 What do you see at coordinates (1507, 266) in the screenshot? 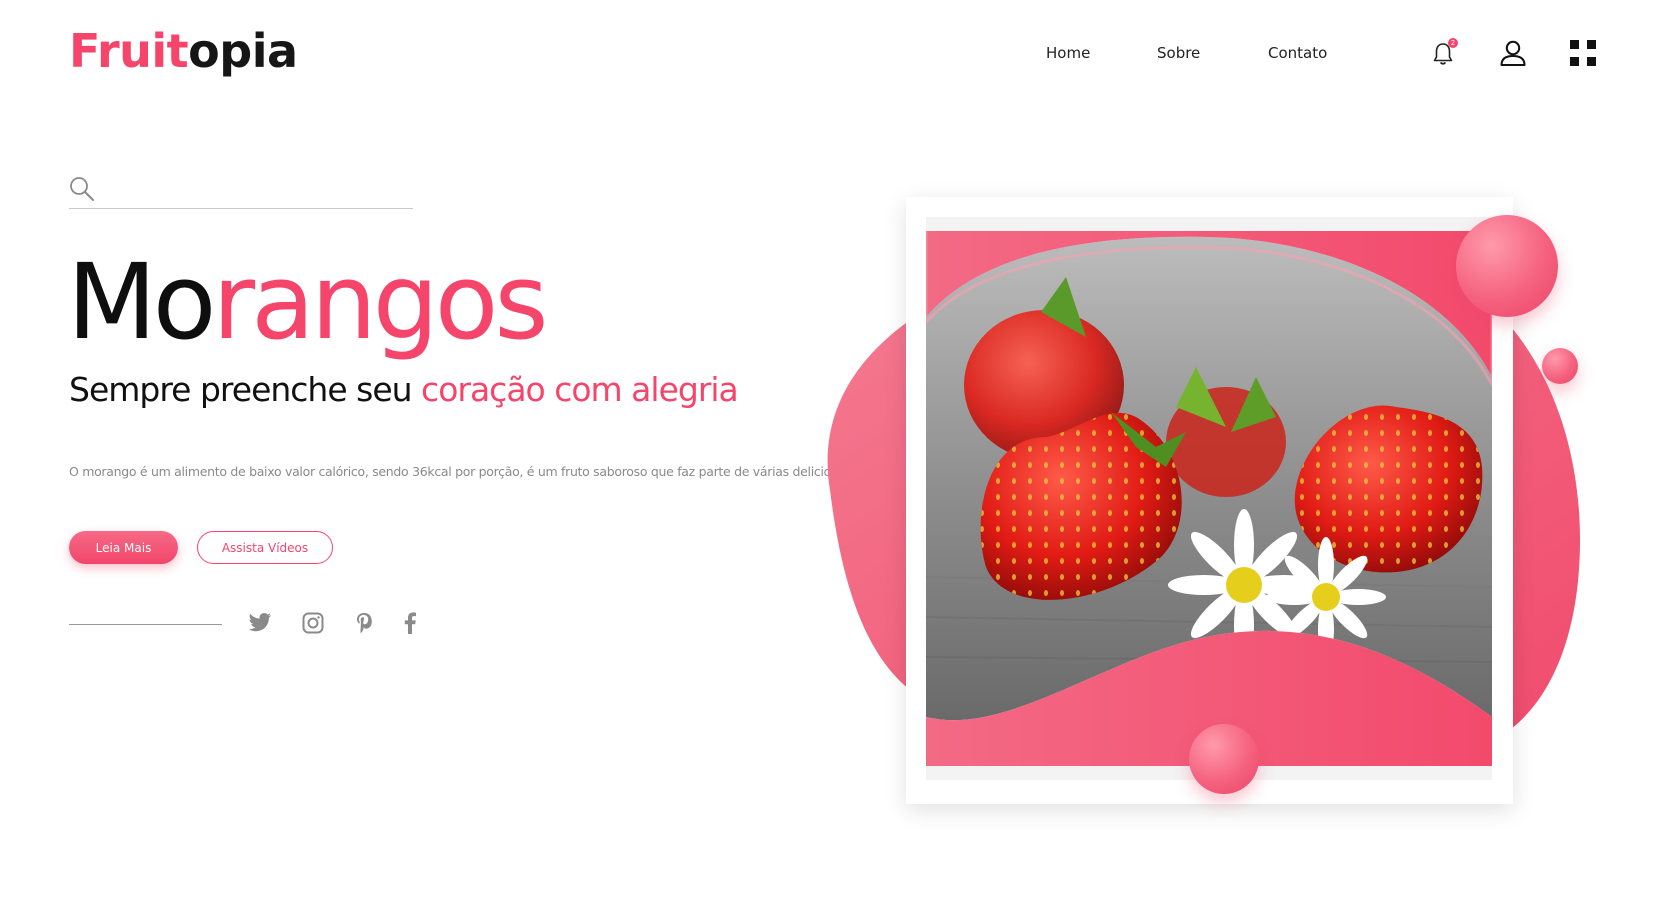
I see `decorative-ball-large` at bounding box center [1507, 266].